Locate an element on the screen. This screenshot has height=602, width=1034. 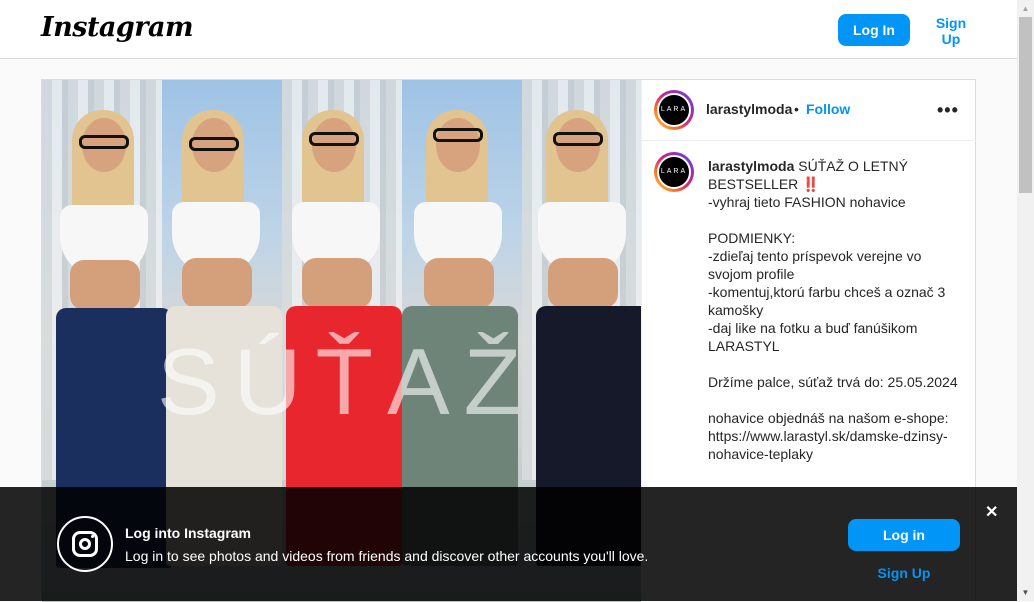
avatar: LARA is located at coordinates (674, 110).